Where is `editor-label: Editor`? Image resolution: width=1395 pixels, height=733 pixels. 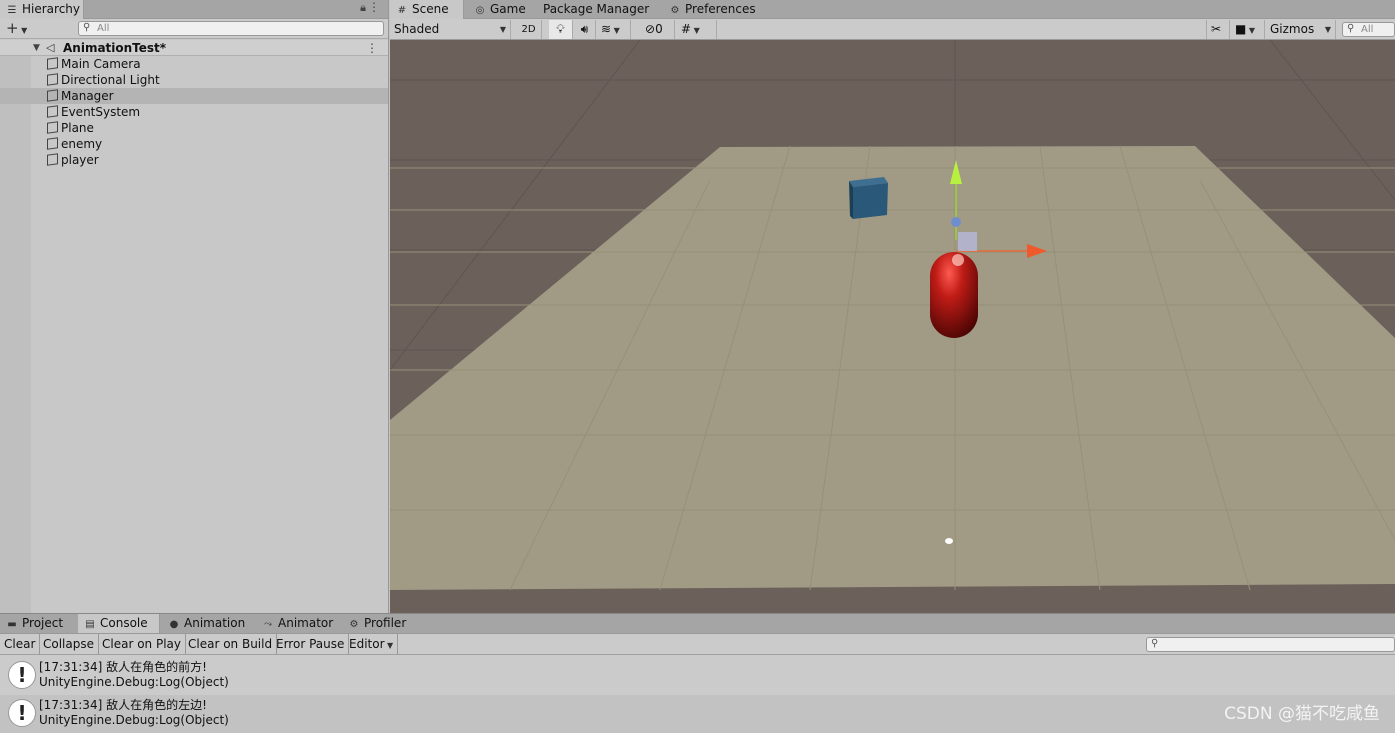 editor-label: Editor is located at coordinates (367, 644).